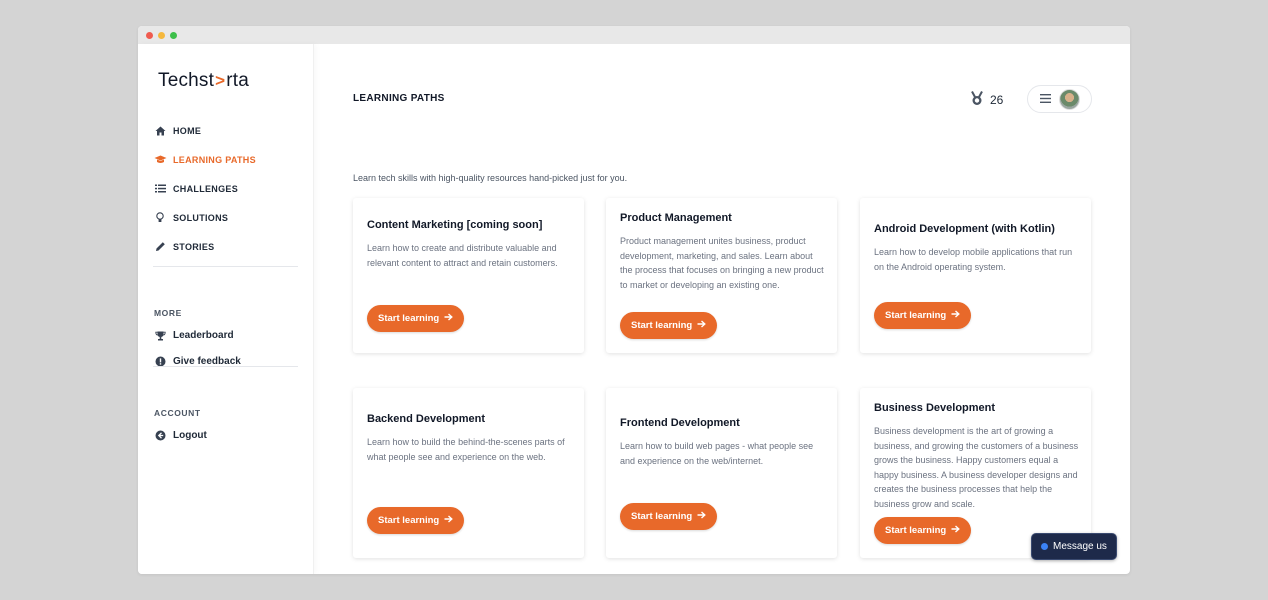 Image resolution: width=1268 pixels, height=600 pixels. Describe the element at coordinates (426, 419) in the screenshot. I see `card-title: Backend Development` at that location.